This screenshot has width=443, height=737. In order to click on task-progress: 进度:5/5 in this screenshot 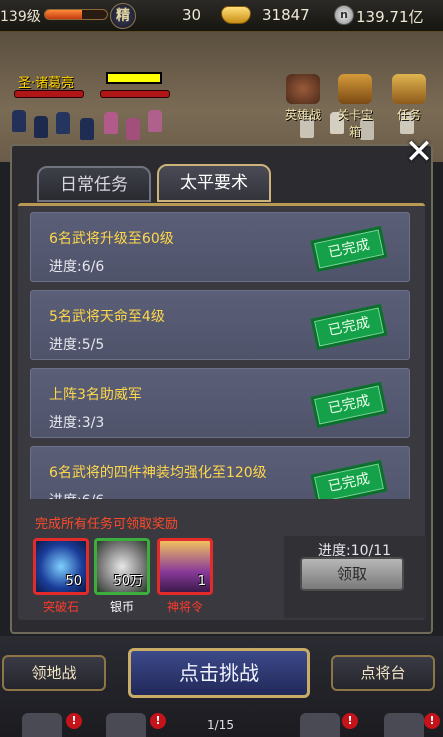, I will do `click(77, 345)`.